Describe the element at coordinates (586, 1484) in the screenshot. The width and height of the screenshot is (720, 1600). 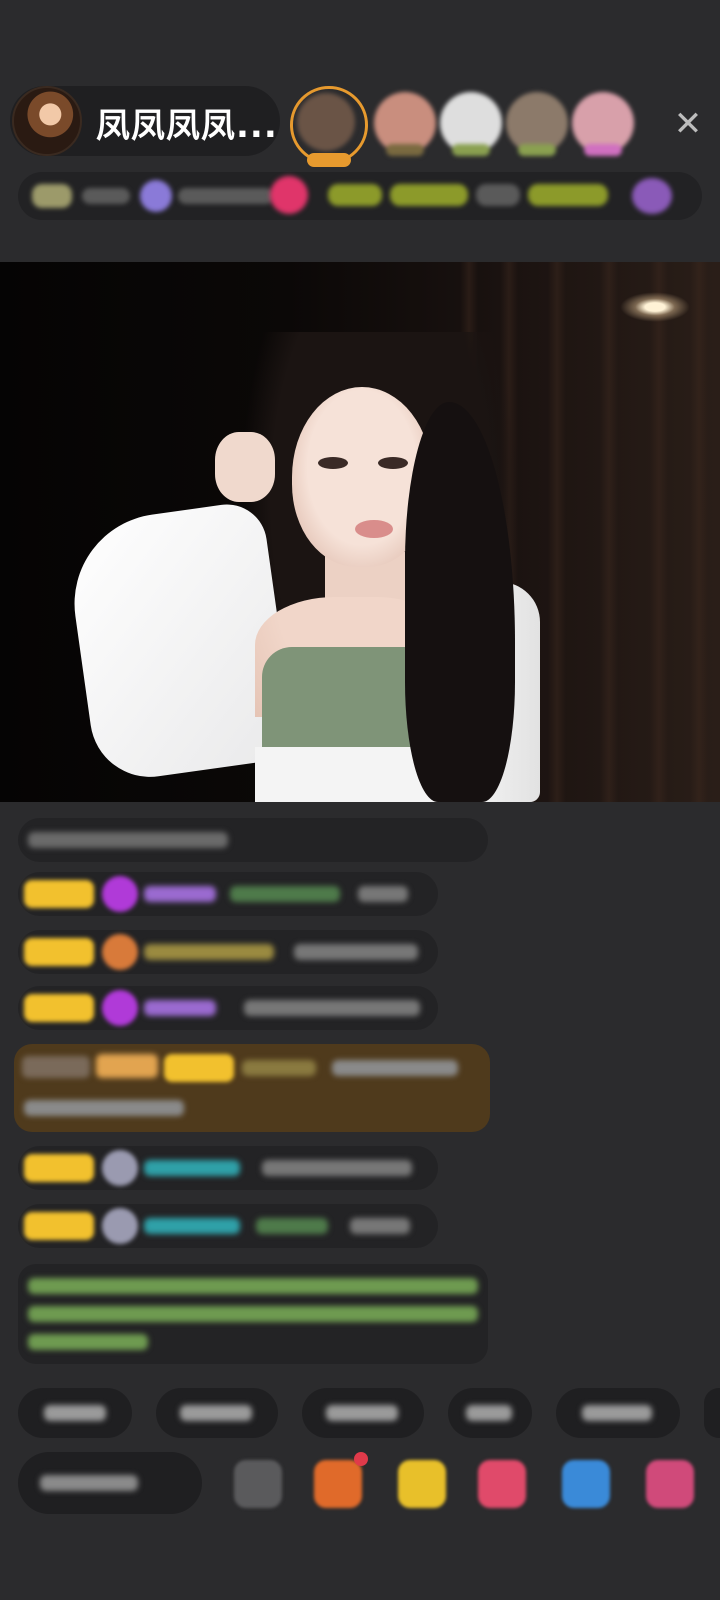
I see `game-icon` at that location.